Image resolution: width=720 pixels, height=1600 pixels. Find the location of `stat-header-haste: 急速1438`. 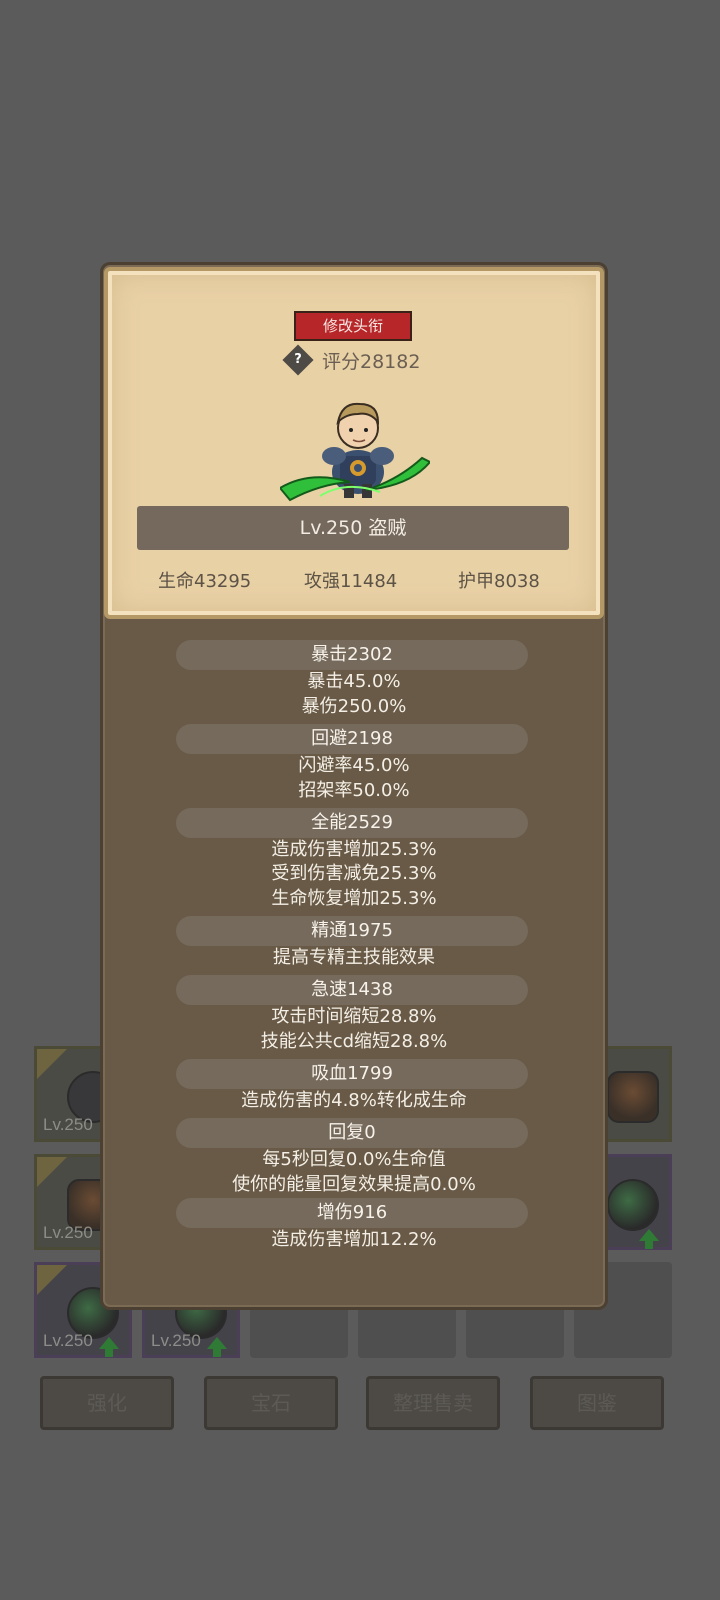

stat-header-haste: 急速1438 is located at coordinates (352, 990).